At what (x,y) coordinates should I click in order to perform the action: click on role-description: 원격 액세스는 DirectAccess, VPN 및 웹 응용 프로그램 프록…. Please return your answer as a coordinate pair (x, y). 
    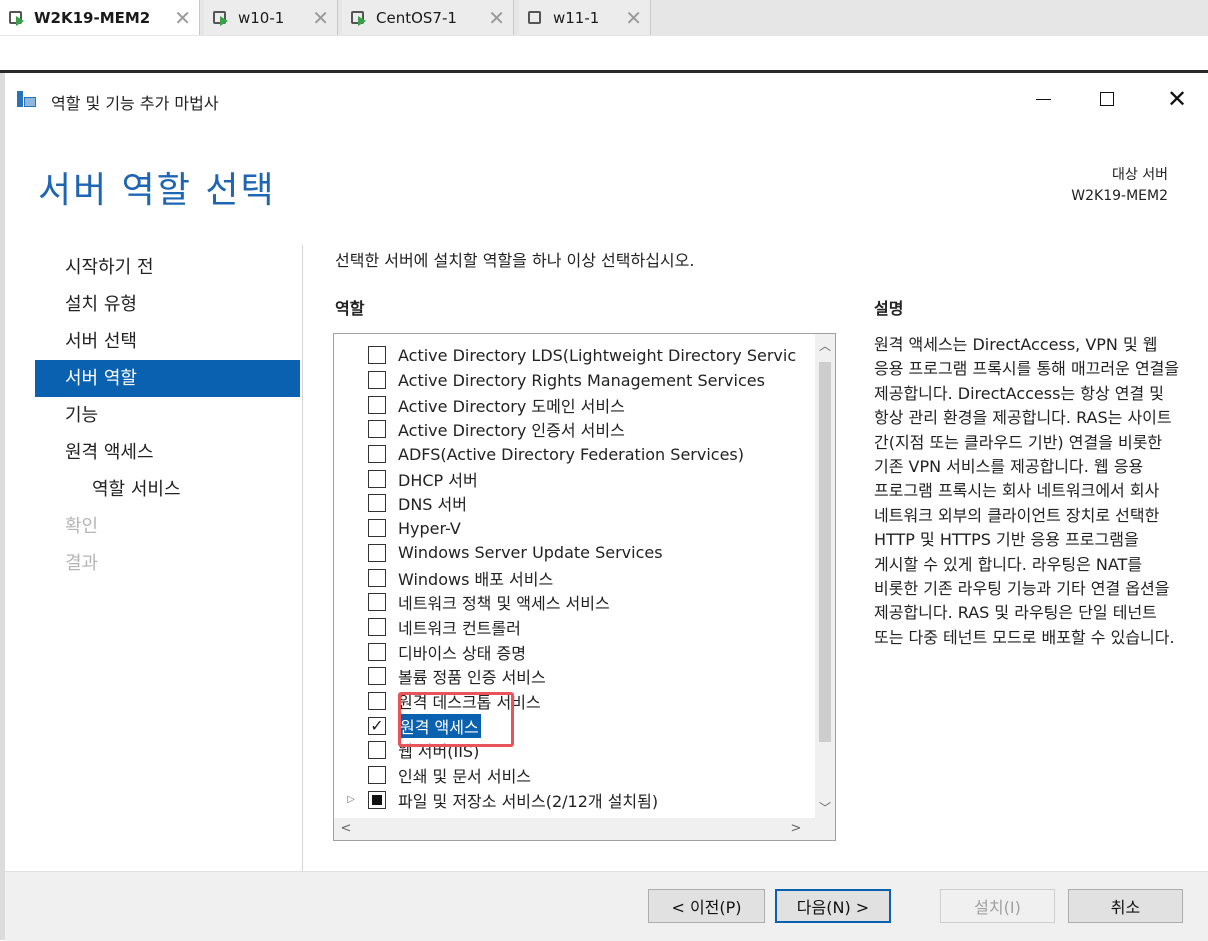
    Looking at the image, I should click on (1027, 491).